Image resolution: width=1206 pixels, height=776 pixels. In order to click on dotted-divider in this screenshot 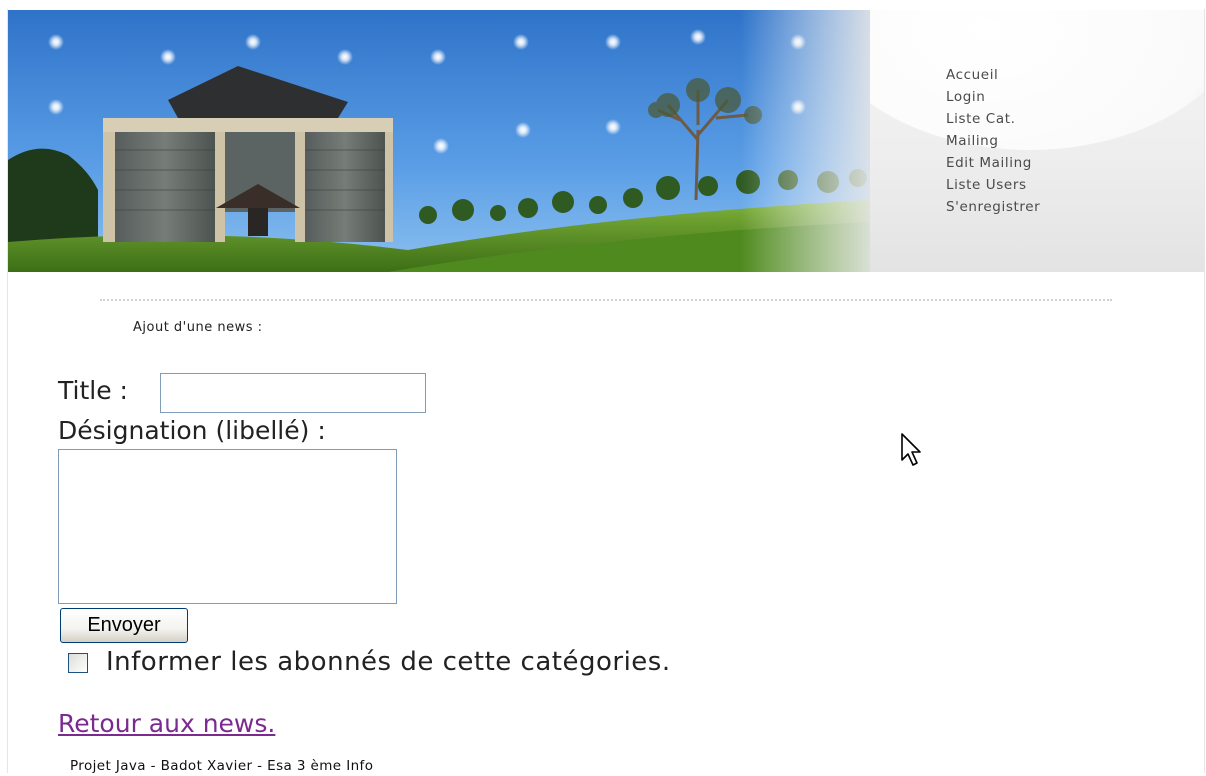, I will do `click(606, 300)`.